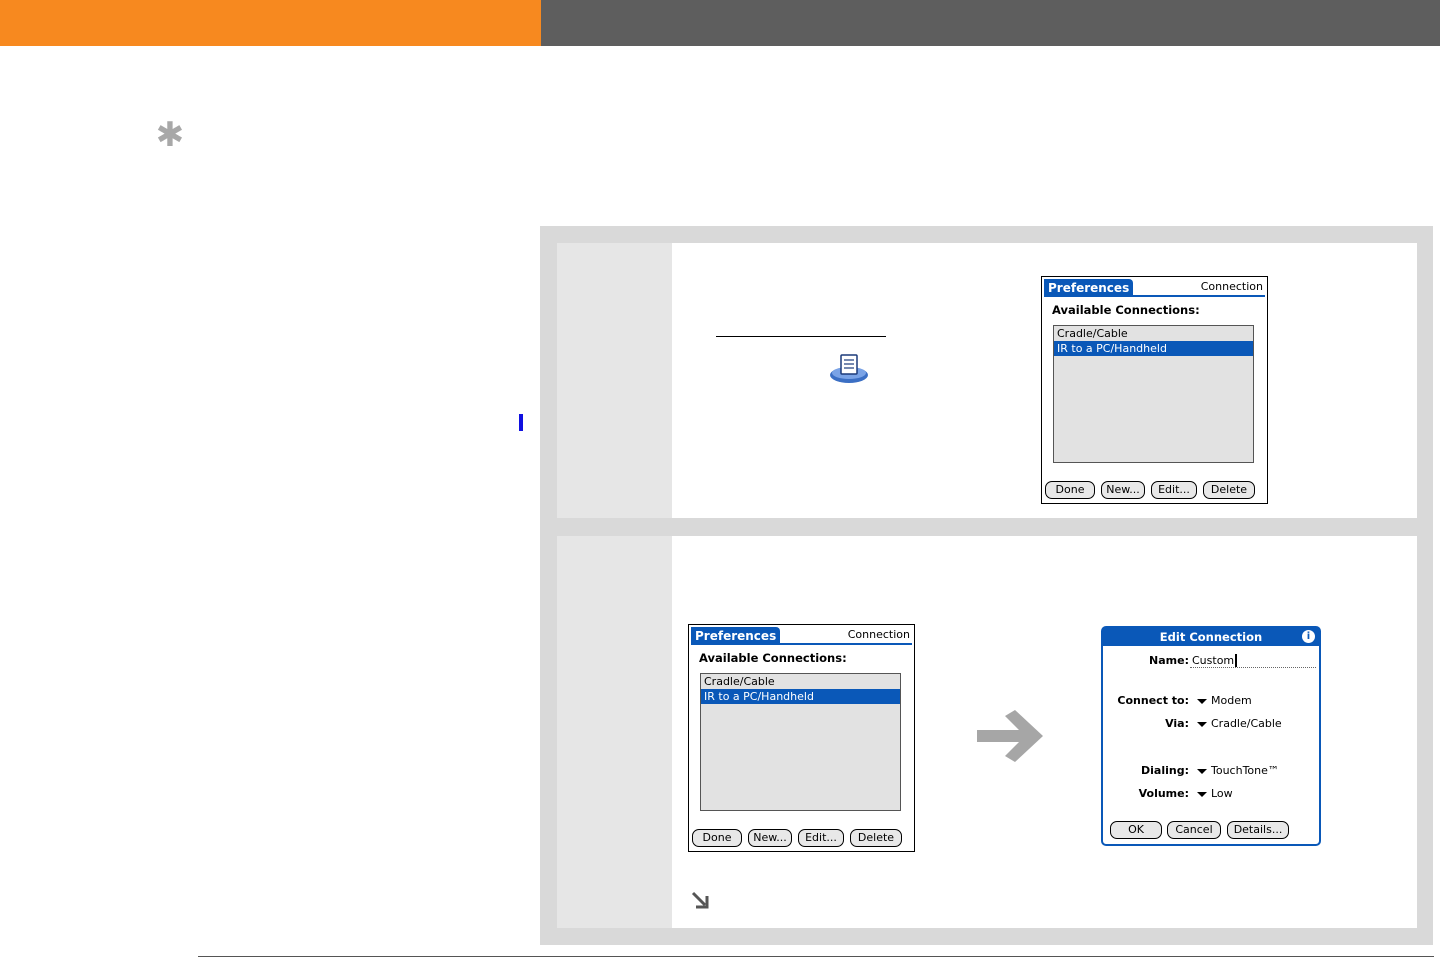 This screenshot has width=1440, height=959. What do you see at coordinates (990, 23) in the screenshot?
I see `header-bar-right` at bounding box center [990, 23].